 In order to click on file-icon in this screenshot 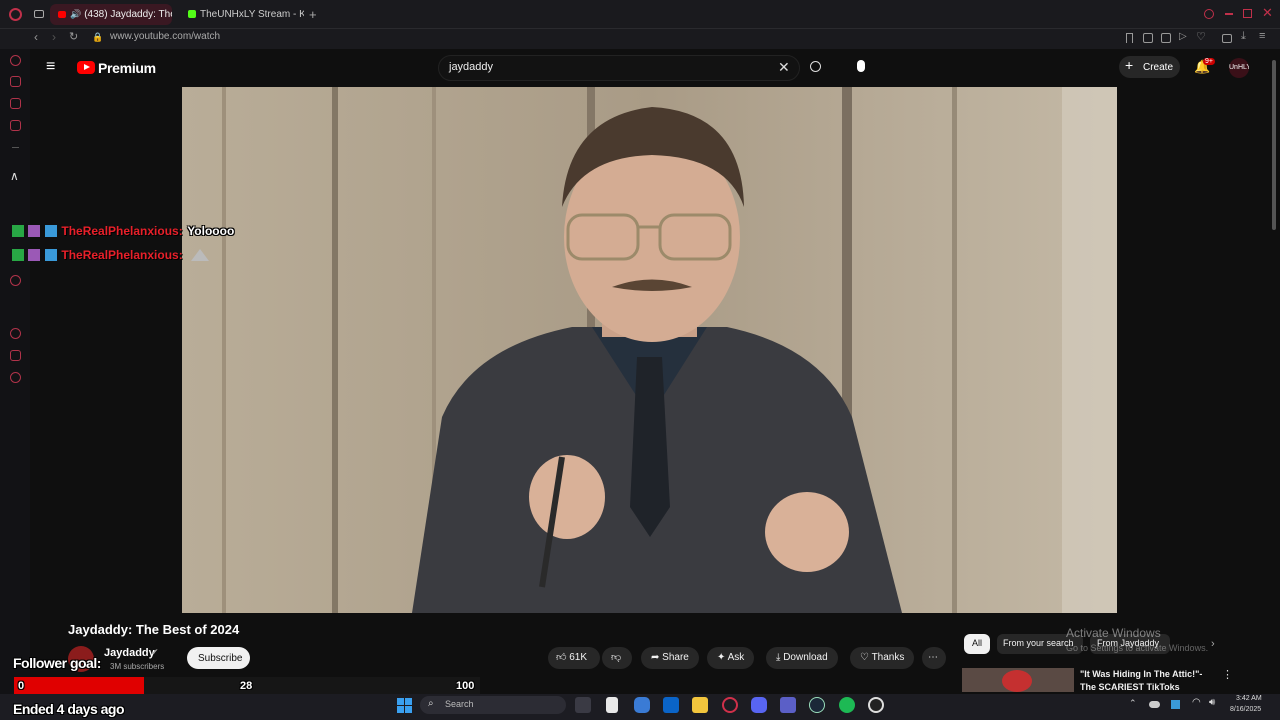, I will do `click(612, 705)`.